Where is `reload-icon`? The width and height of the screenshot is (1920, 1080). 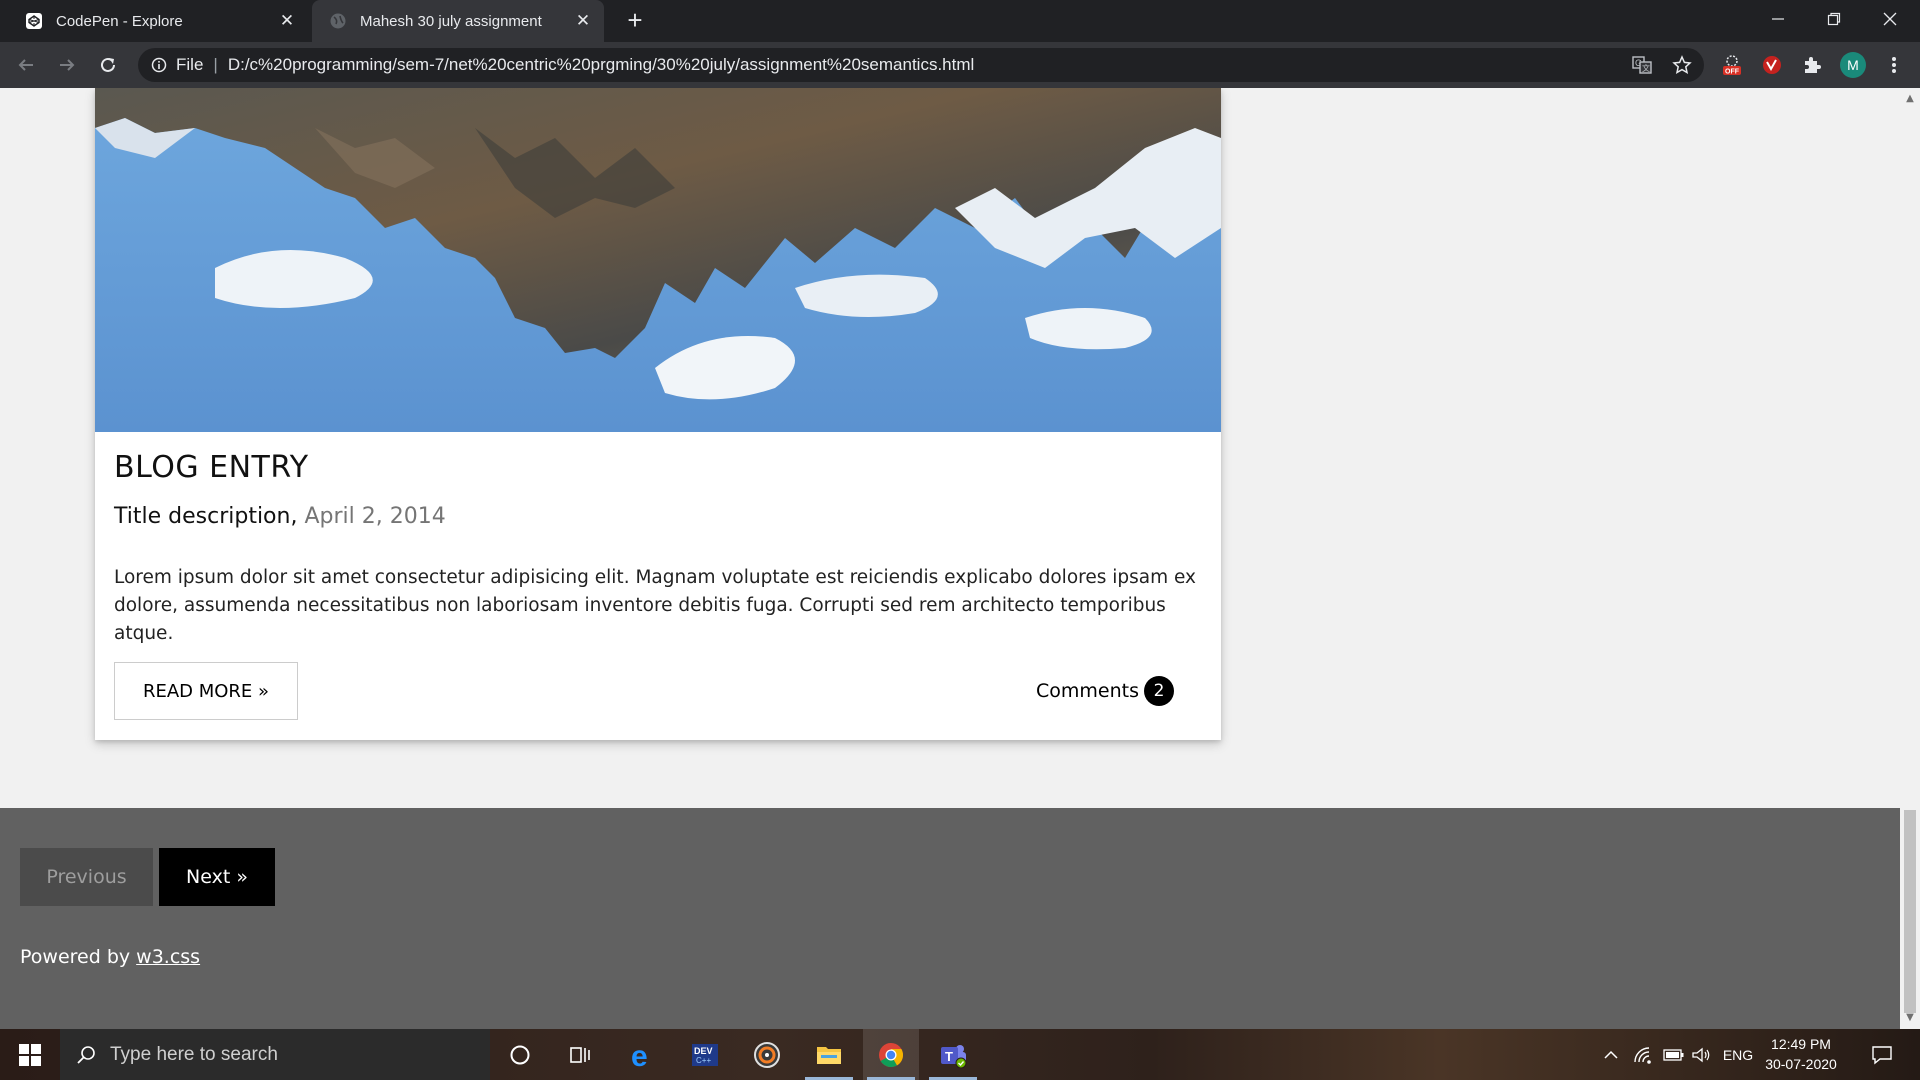 reload-icon is located at coordinates (108, 65).